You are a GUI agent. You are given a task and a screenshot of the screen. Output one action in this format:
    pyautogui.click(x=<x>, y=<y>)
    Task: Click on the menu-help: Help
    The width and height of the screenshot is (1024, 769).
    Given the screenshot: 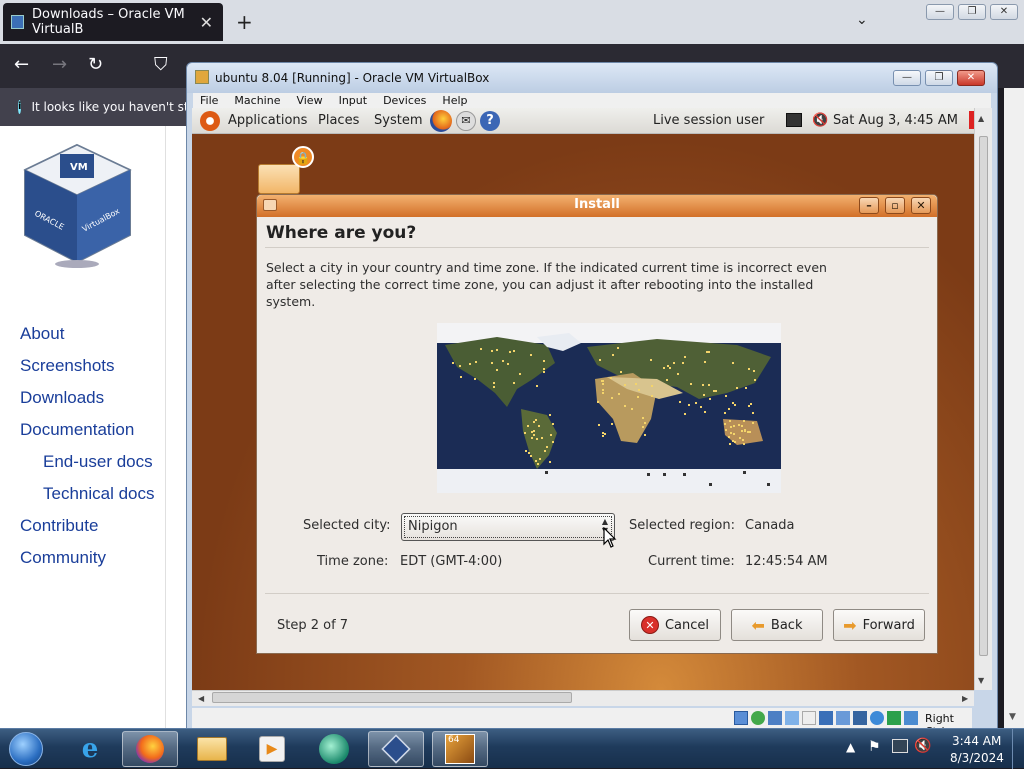 What is the action you would take?
    pyautogui.click(x=455, y=101)
    